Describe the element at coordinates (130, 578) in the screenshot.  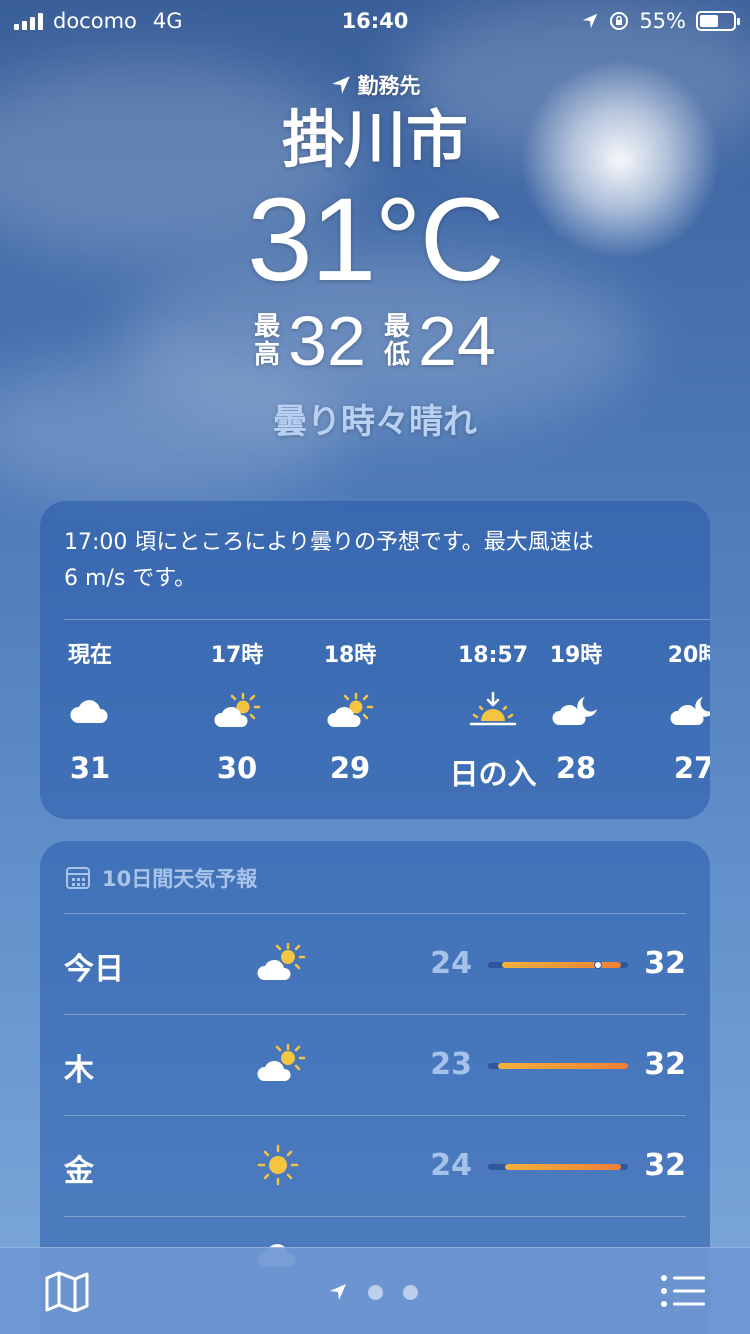
I see `summary-line-2: 6 m/s です。` at that location.